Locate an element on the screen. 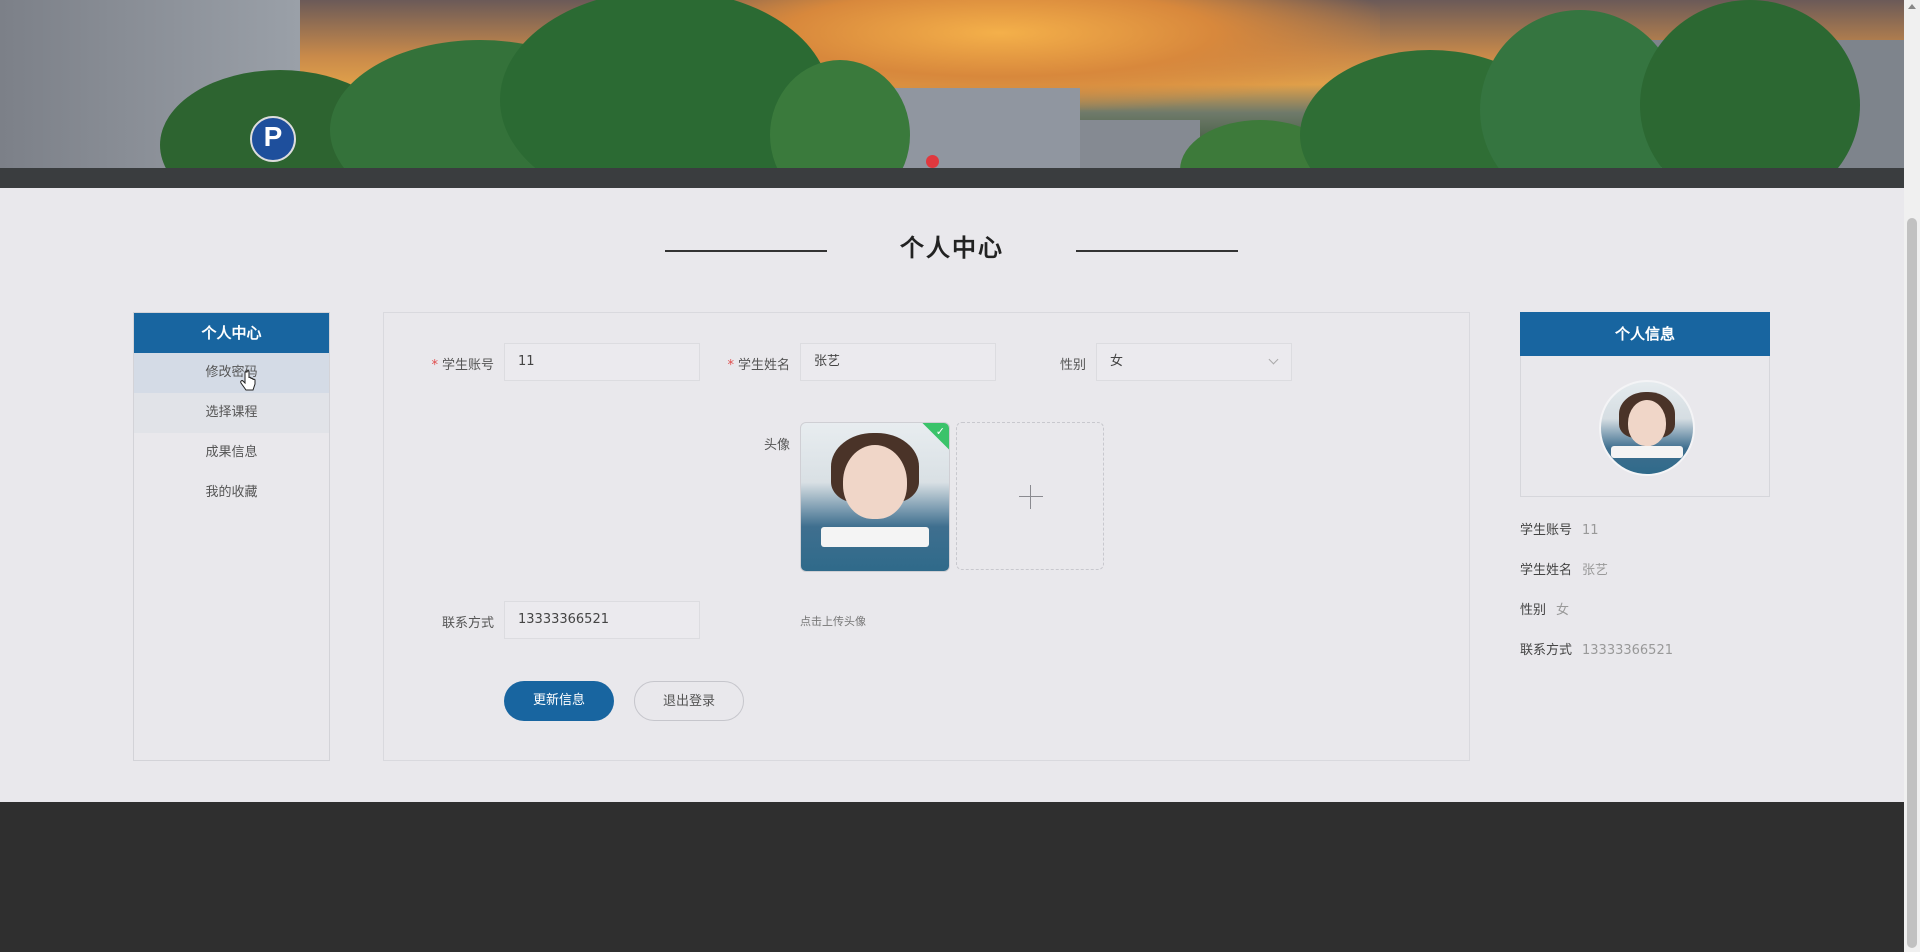 The height and width of the screenshot is (952, 1920). phone-label: 联系方式 is located at coordinates (467, 623).